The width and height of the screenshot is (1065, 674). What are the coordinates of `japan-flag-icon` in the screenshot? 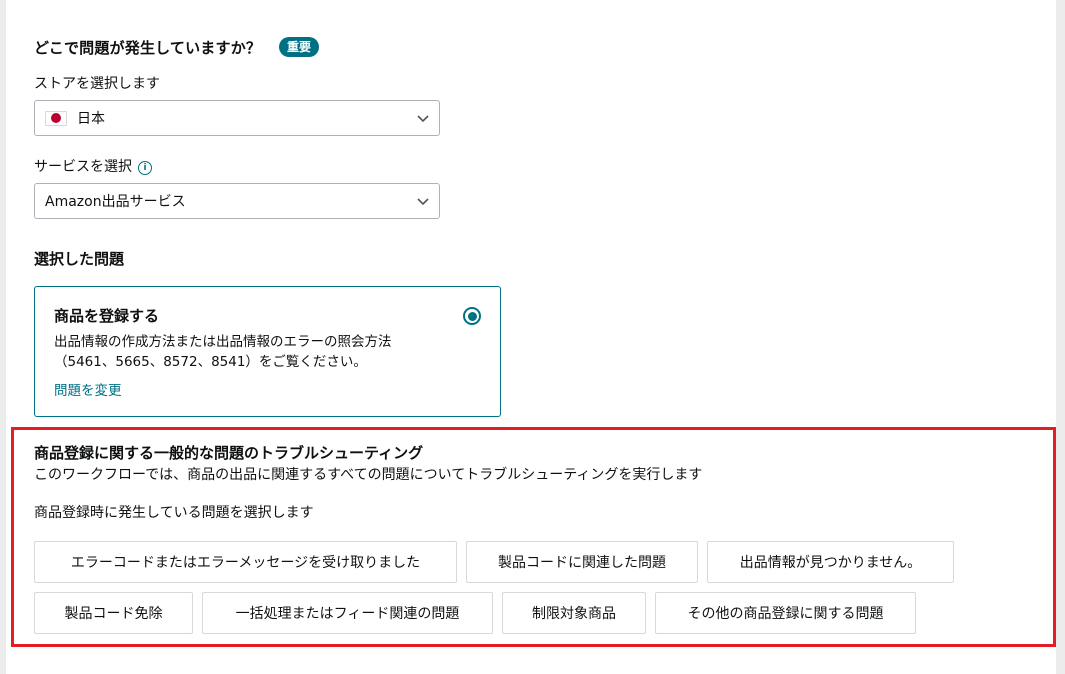 It's located at (56, 118).